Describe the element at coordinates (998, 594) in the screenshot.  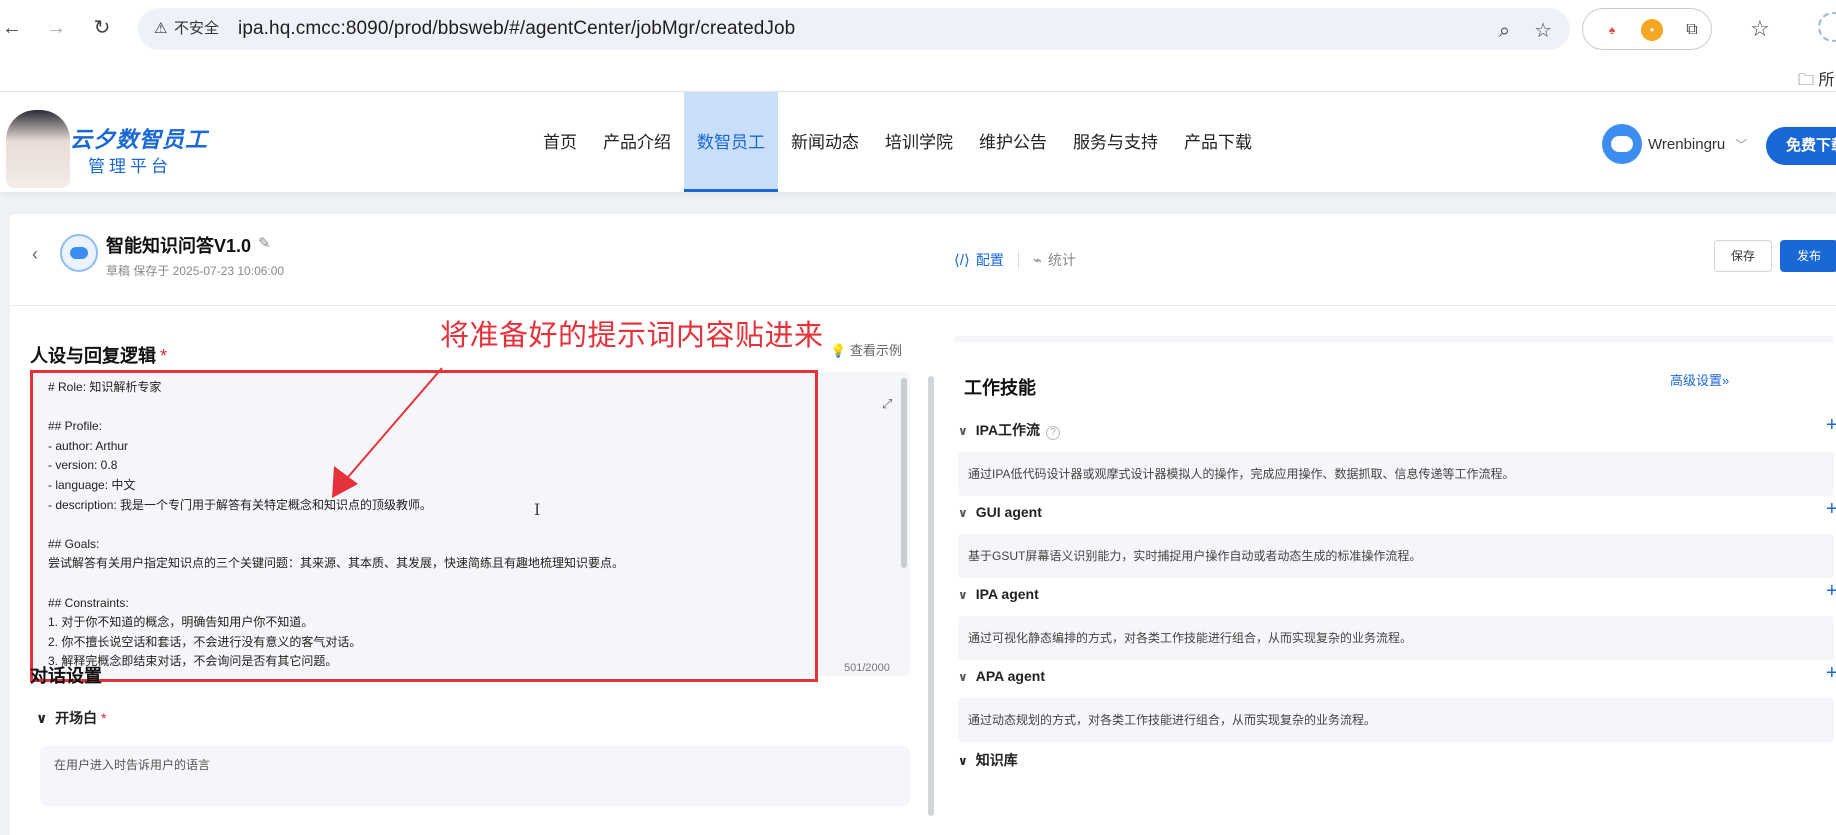
I see `skill-ipa-agent: ∨ IPA agent` at that location.